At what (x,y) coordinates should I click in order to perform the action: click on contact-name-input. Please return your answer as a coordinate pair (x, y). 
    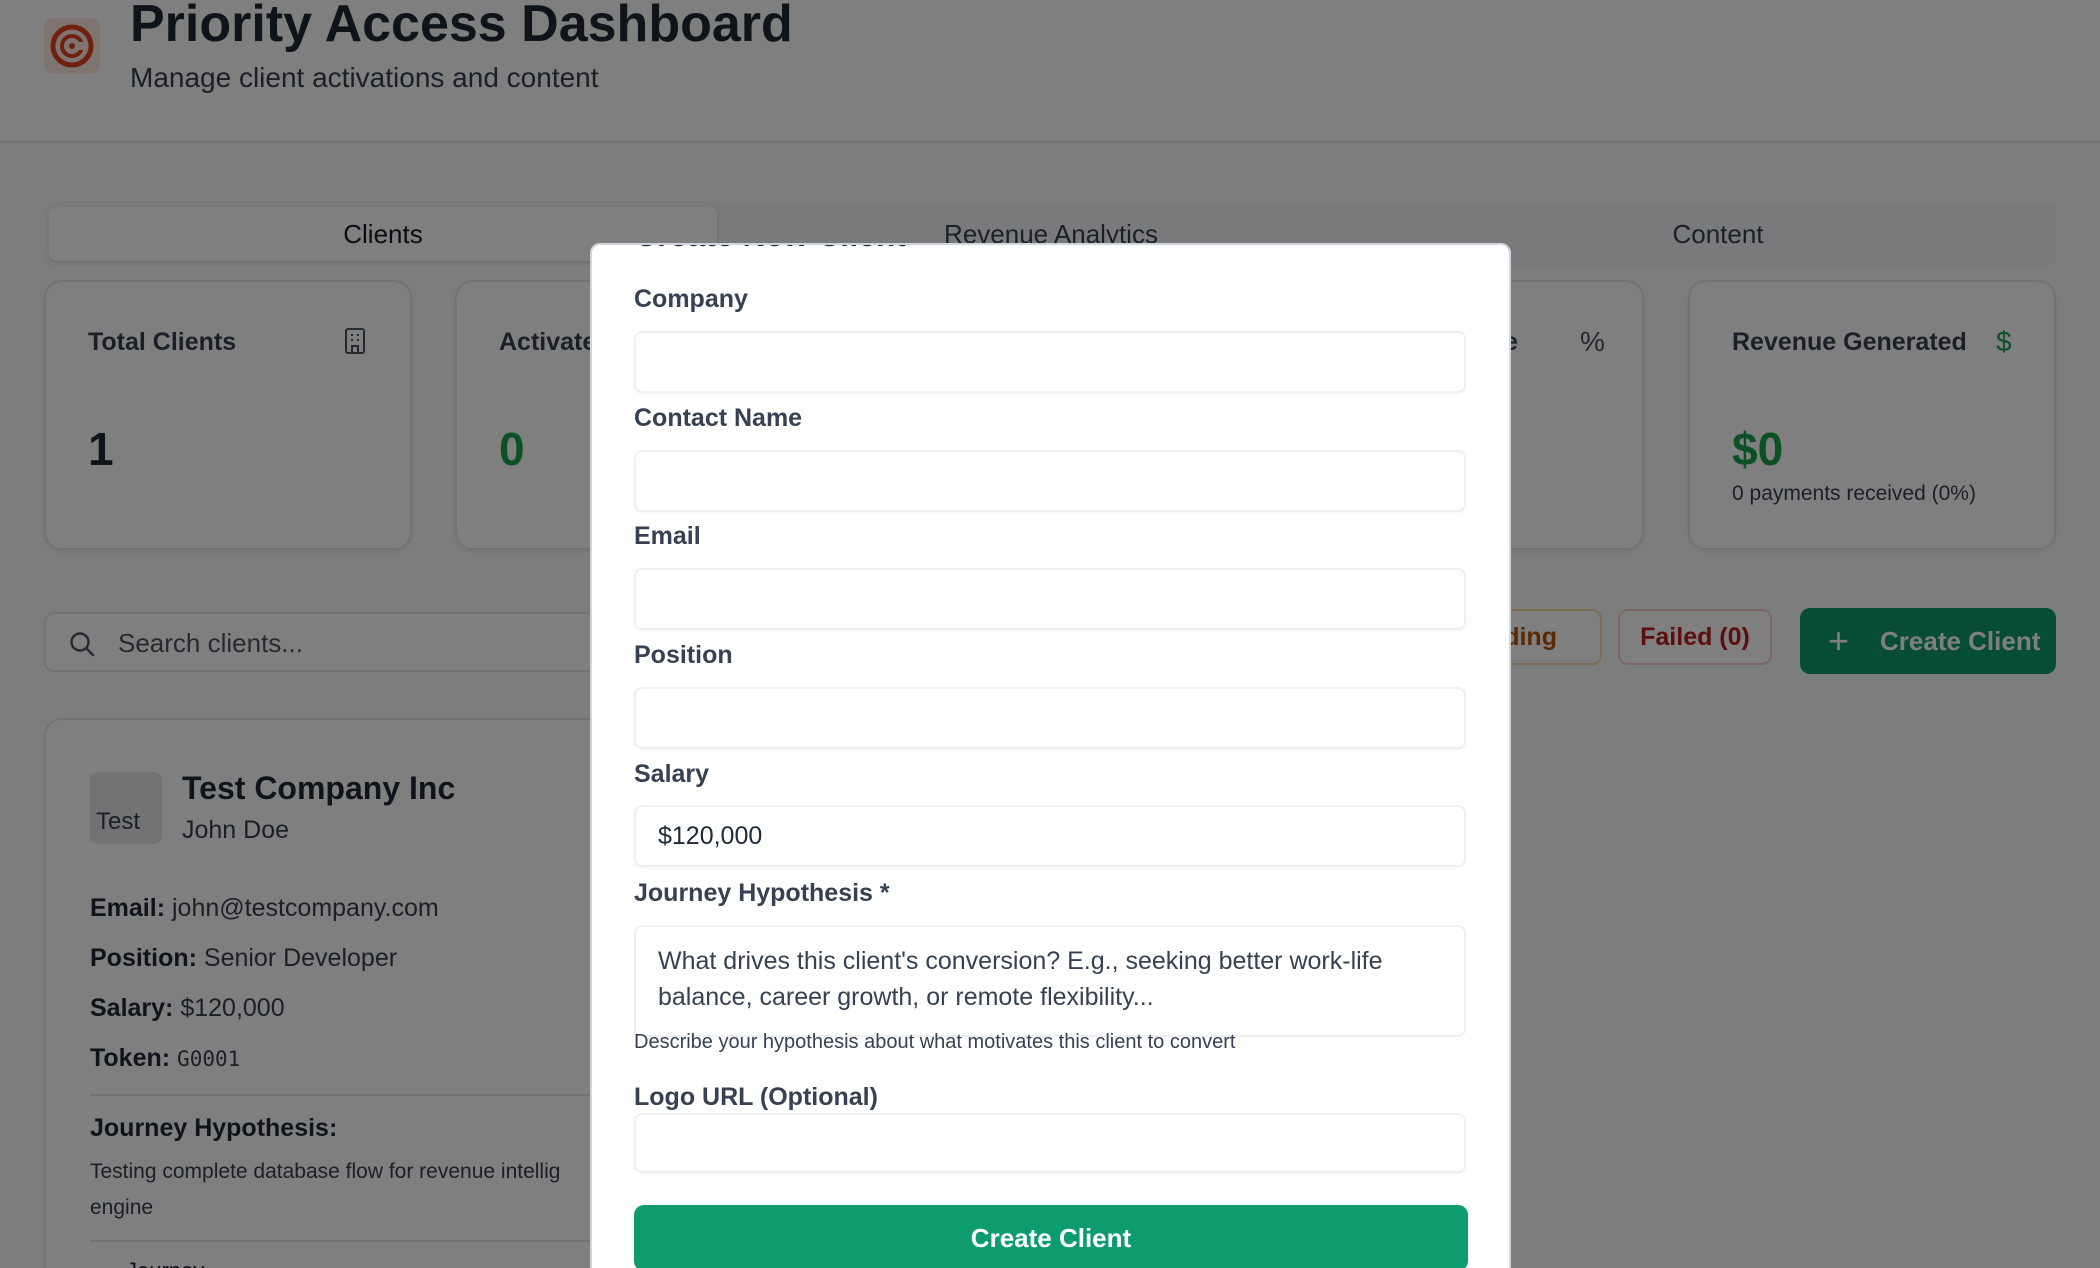
    Looking at the image, I should click on (1050, 481).